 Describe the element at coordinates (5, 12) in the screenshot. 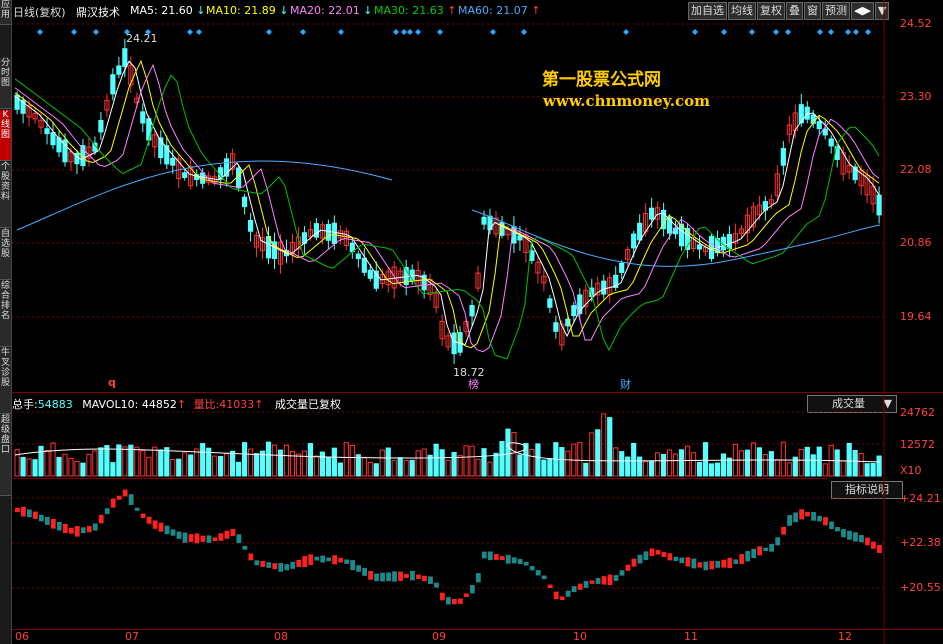

I see `side-tab-apps: 应用` at that location.